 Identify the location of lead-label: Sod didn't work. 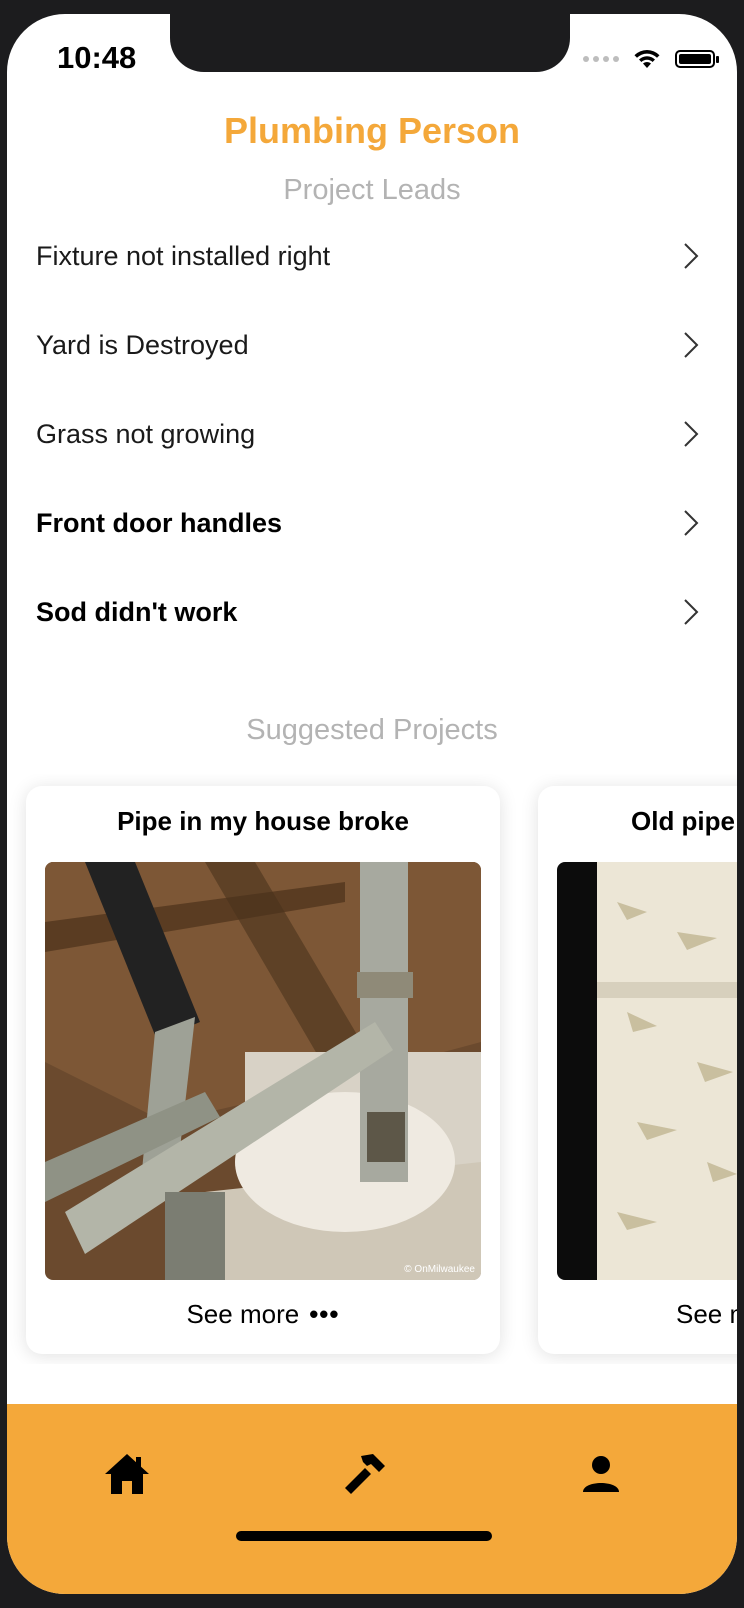
(137, 612).